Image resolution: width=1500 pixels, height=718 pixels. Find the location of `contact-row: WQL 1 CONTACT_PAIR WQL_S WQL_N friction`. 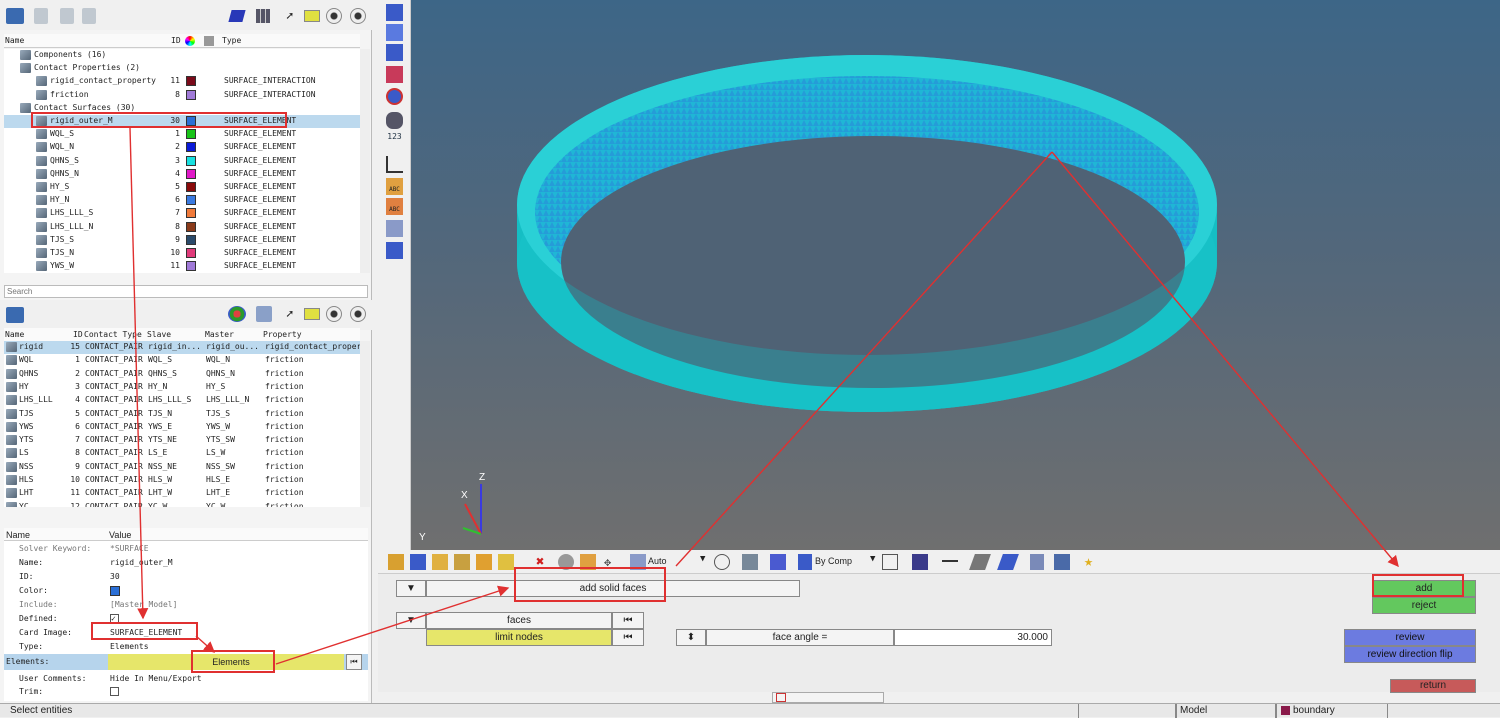

contact-row: WQL 1 CONTACT_PAIR WQL_S WQL_N friction is located at coordinates (182, 360).